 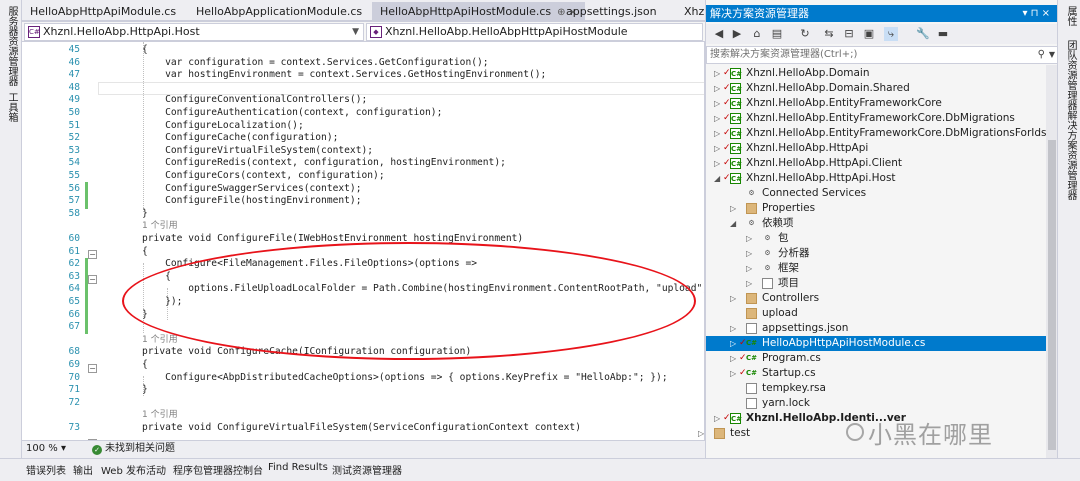 I want to click on history-icon: ↻, so click(x=805, y=34).